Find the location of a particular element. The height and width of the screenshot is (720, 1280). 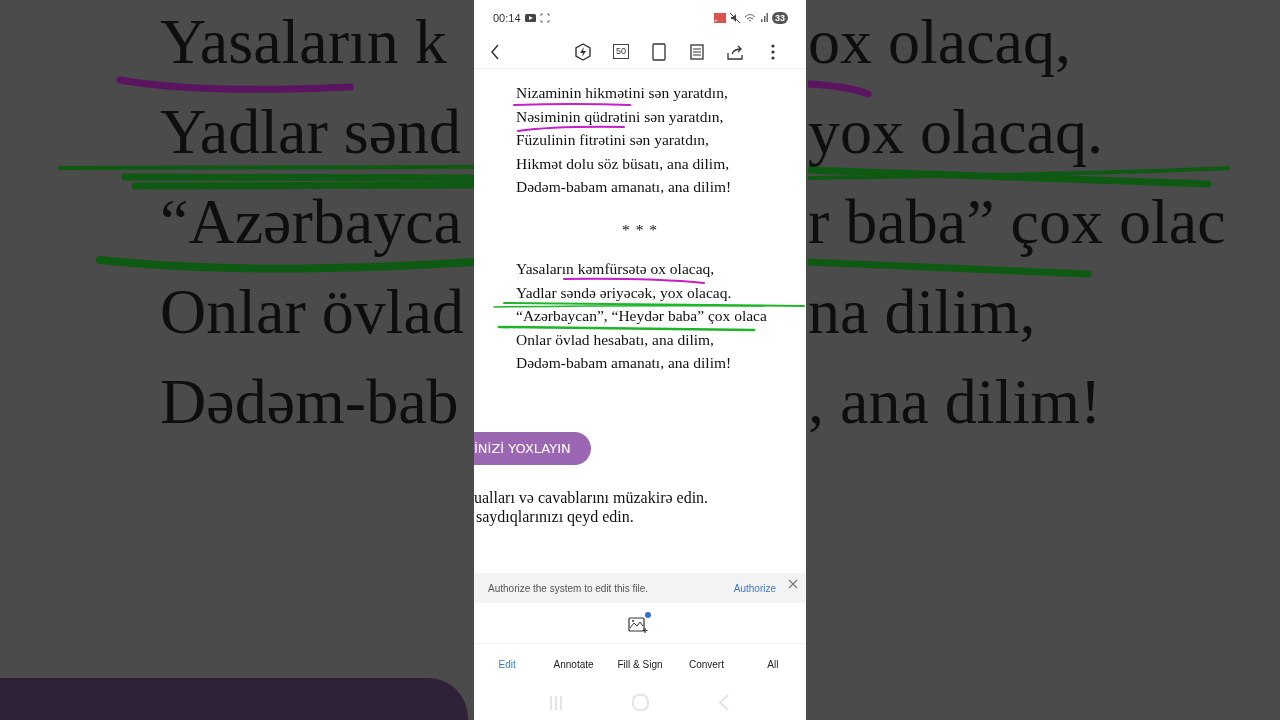

add-image-icon is located at coordinates (640, 623).